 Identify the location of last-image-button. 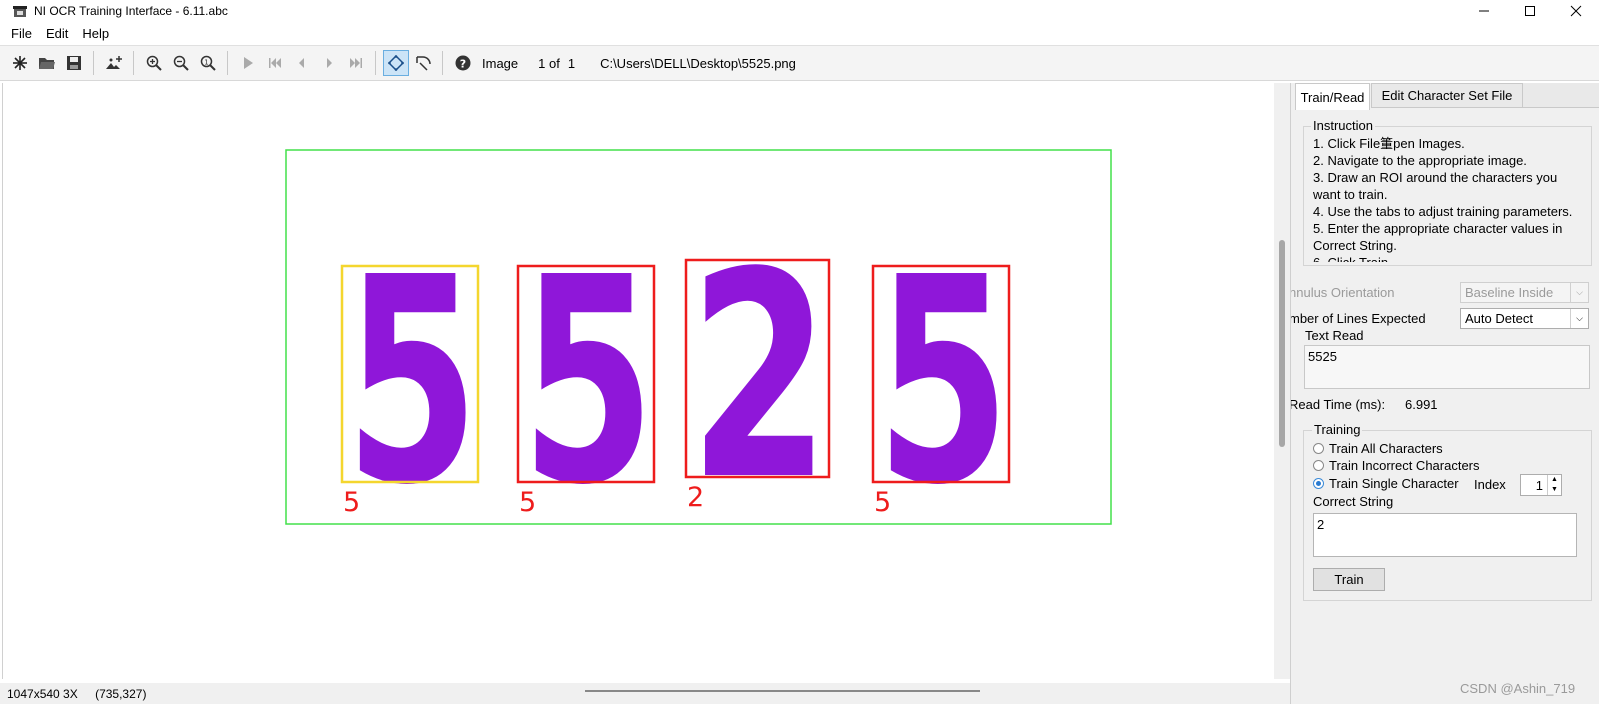
(356, 63).